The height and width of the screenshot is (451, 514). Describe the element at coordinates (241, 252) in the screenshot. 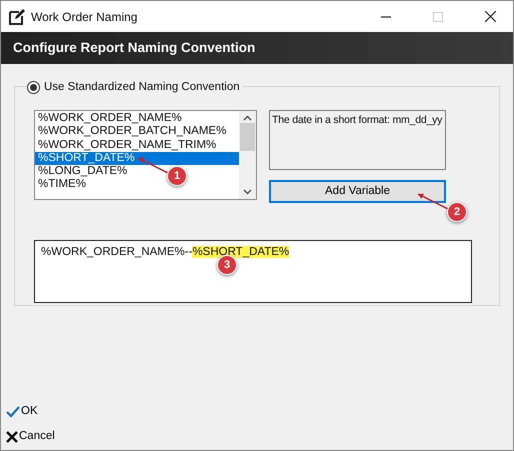

I see `highlighted-text: %SHORT_DATE%` at that location.